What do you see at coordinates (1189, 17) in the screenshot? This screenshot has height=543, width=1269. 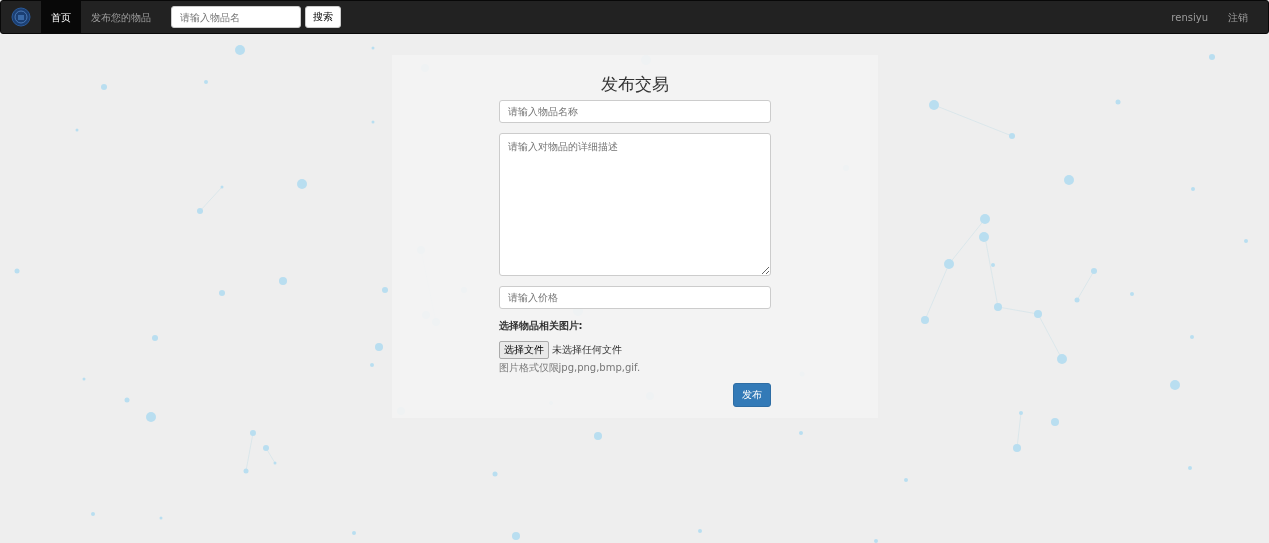 I see `username-link: rensiyu` at bounding box center [1189, 17].